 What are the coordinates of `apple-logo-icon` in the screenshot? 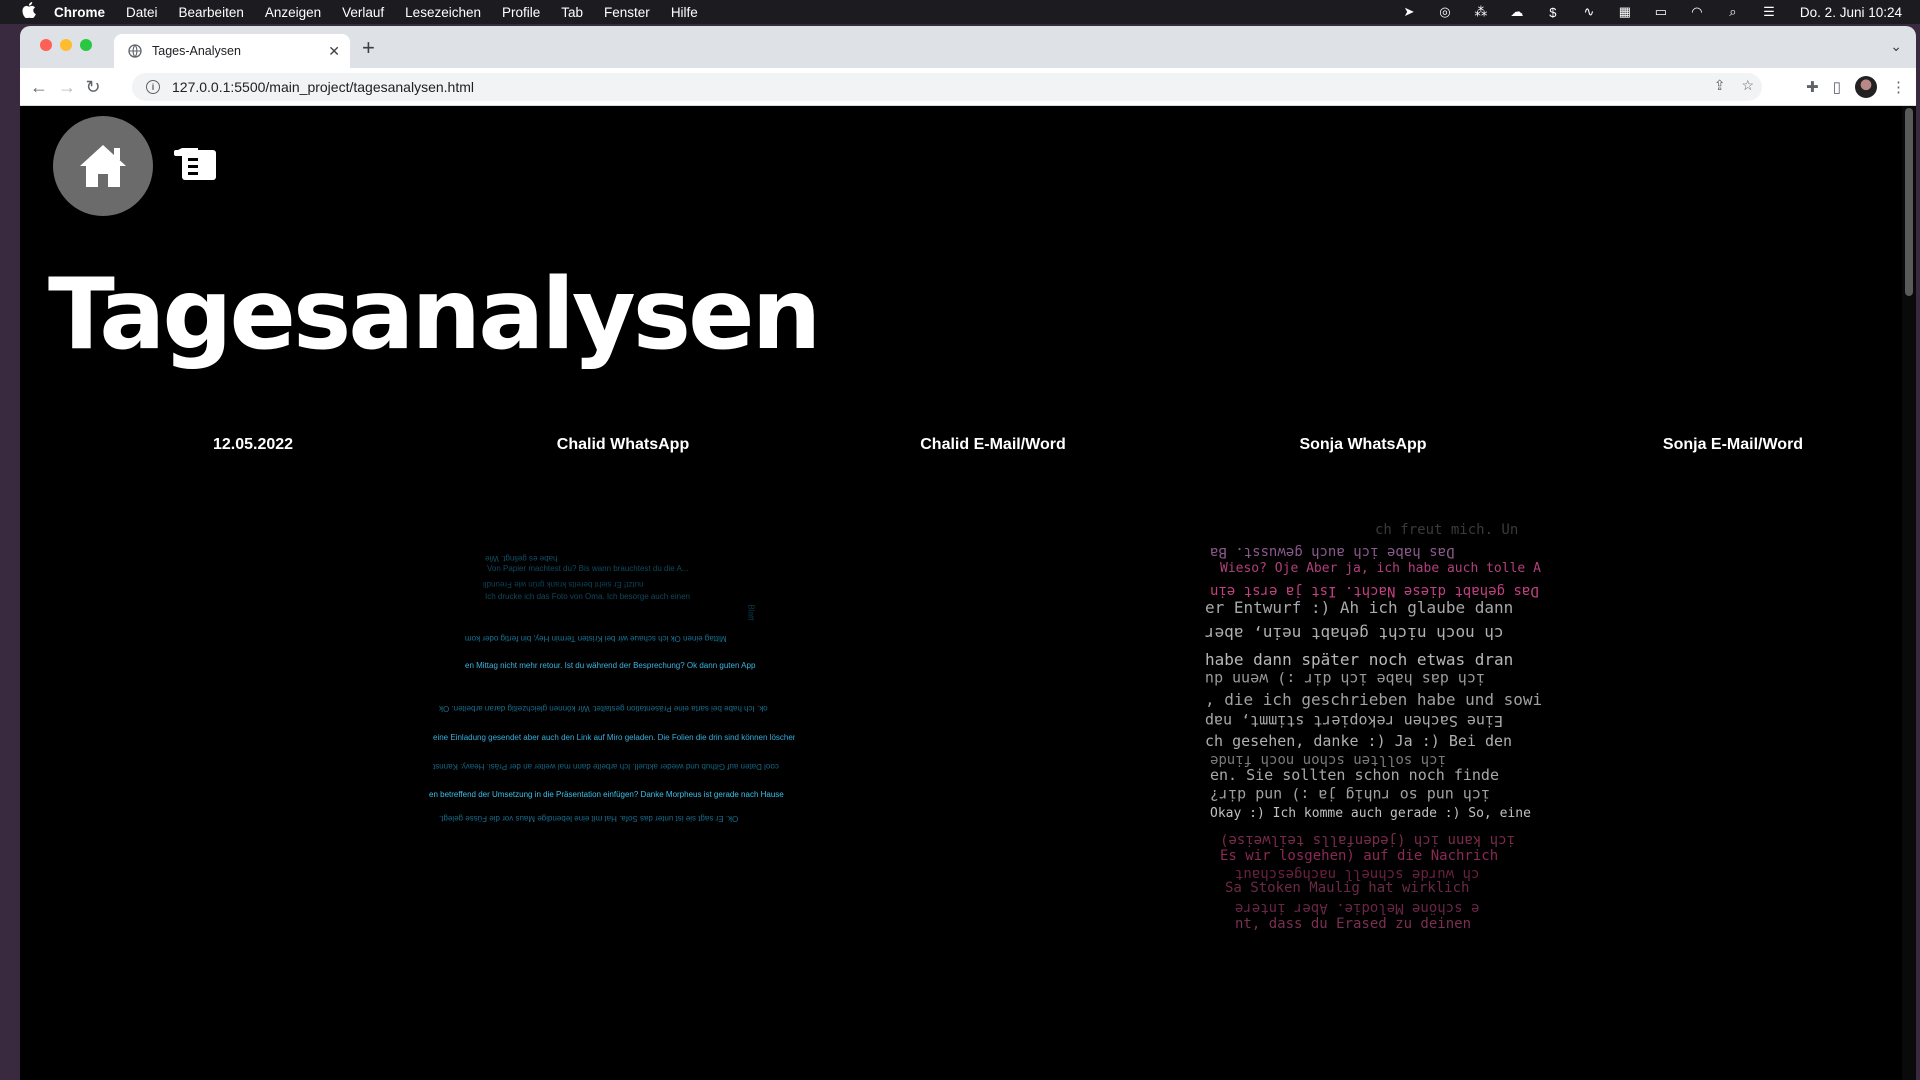 It's located at (29, 12).